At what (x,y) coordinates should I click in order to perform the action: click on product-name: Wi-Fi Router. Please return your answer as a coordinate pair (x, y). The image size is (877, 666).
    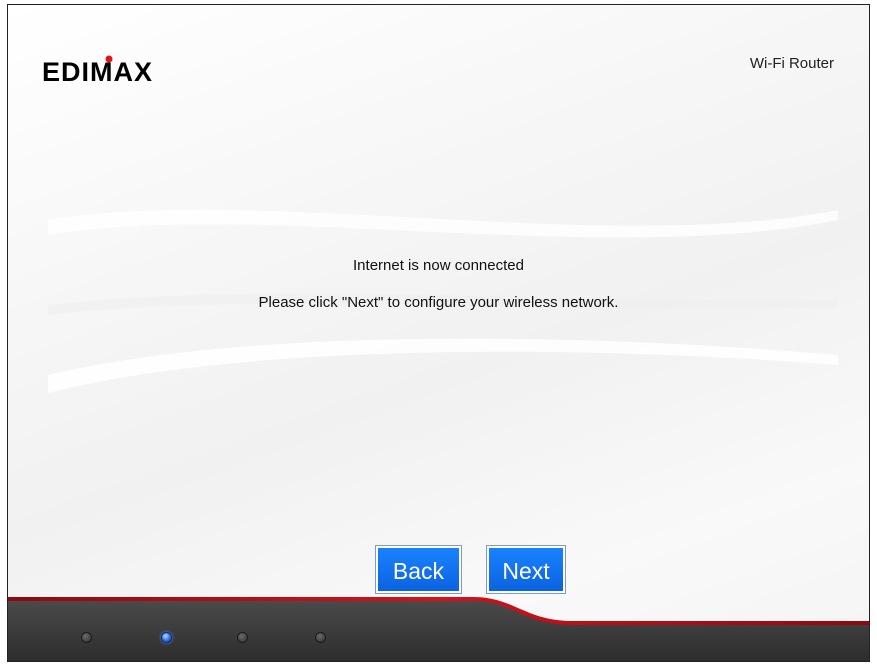
    Looking at the image, I should click on (791, 63).